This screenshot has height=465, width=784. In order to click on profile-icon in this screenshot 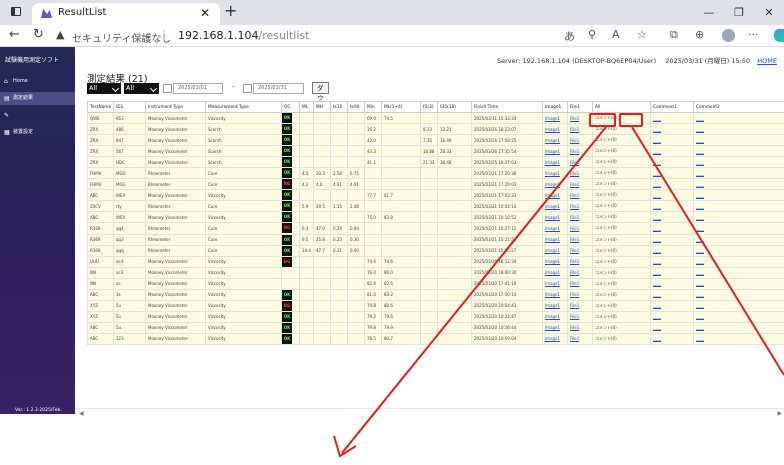, I will do `click(728, 35)`.